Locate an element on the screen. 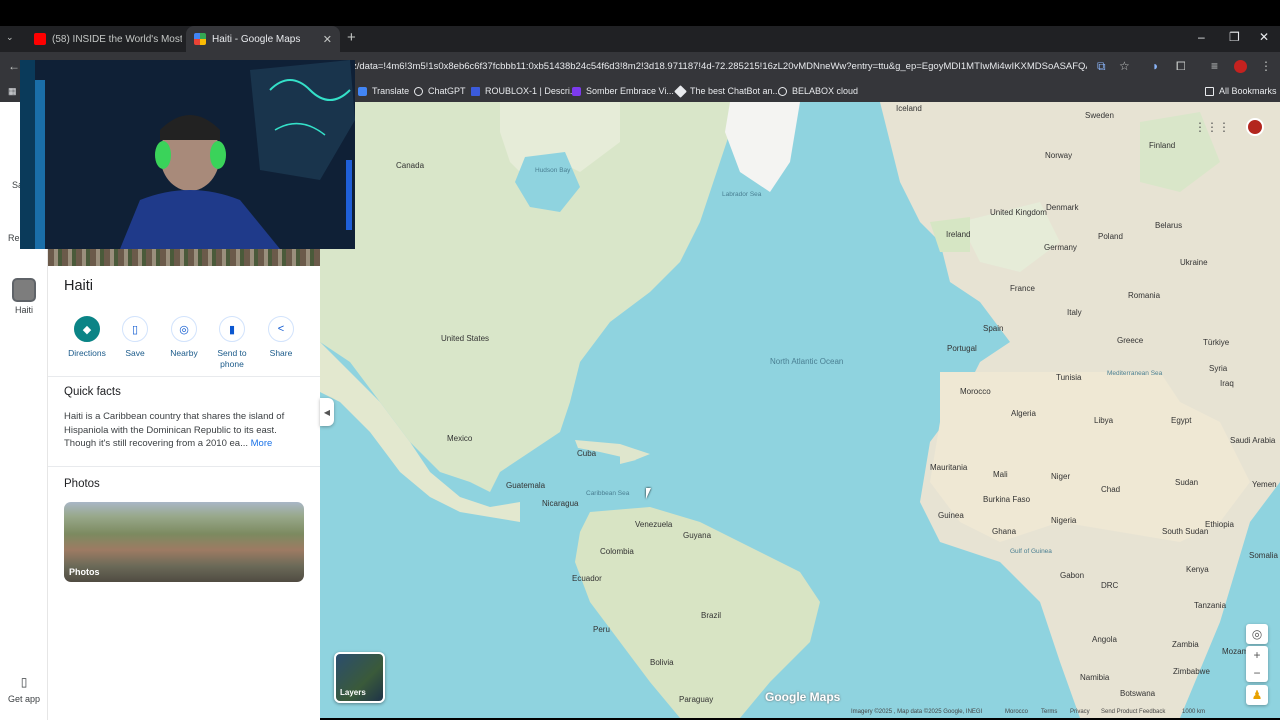 This screenshot has height=720, width=1280. get-app-label: Get app is located at coordinates (24, 699).